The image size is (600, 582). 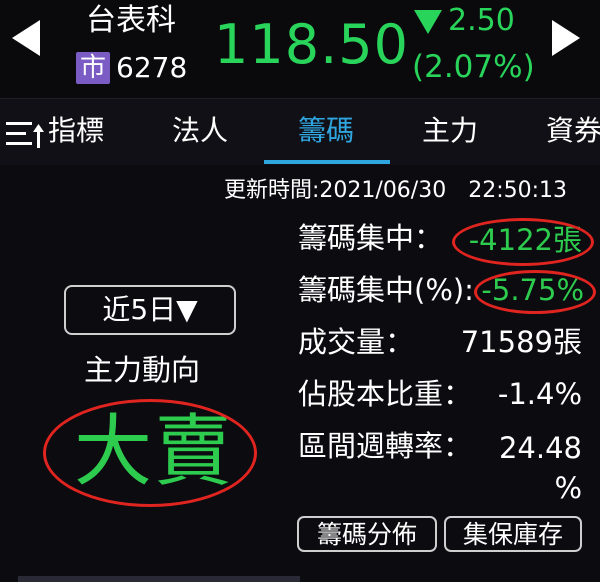 I want to click on stock-name: 台表科, so click(x=131, y=20).